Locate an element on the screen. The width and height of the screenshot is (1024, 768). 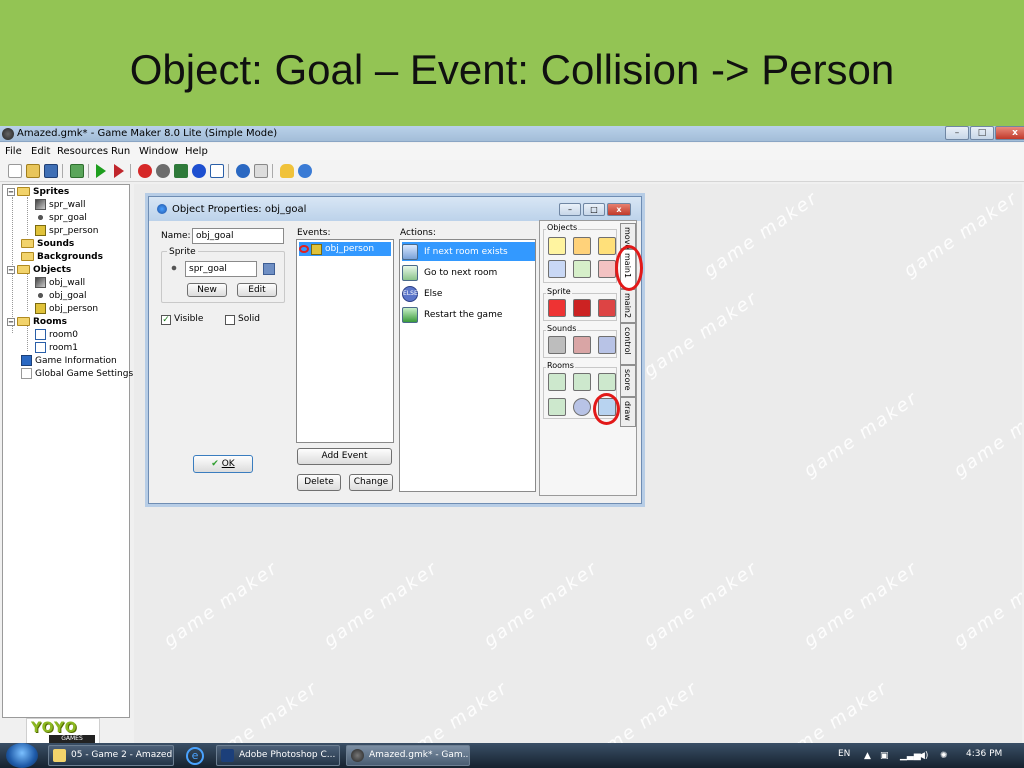
create-executable-icon is located at coordinates (77, 171).